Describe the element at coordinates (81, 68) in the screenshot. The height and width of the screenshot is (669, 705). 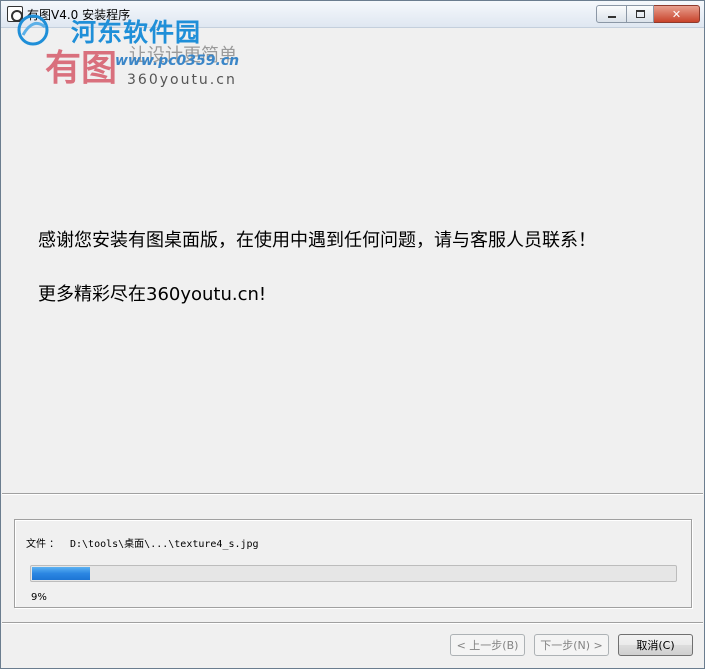
I see `watermark-logo-text: 有图` at that location.